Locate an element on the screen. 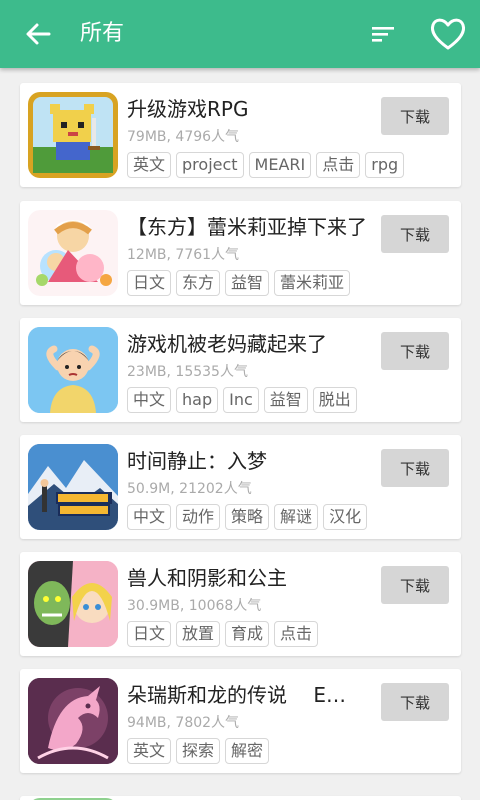 This screenshot has height=800, width=480. tag-list: 英文 探索 解密 is located at coordinates (198, 751).